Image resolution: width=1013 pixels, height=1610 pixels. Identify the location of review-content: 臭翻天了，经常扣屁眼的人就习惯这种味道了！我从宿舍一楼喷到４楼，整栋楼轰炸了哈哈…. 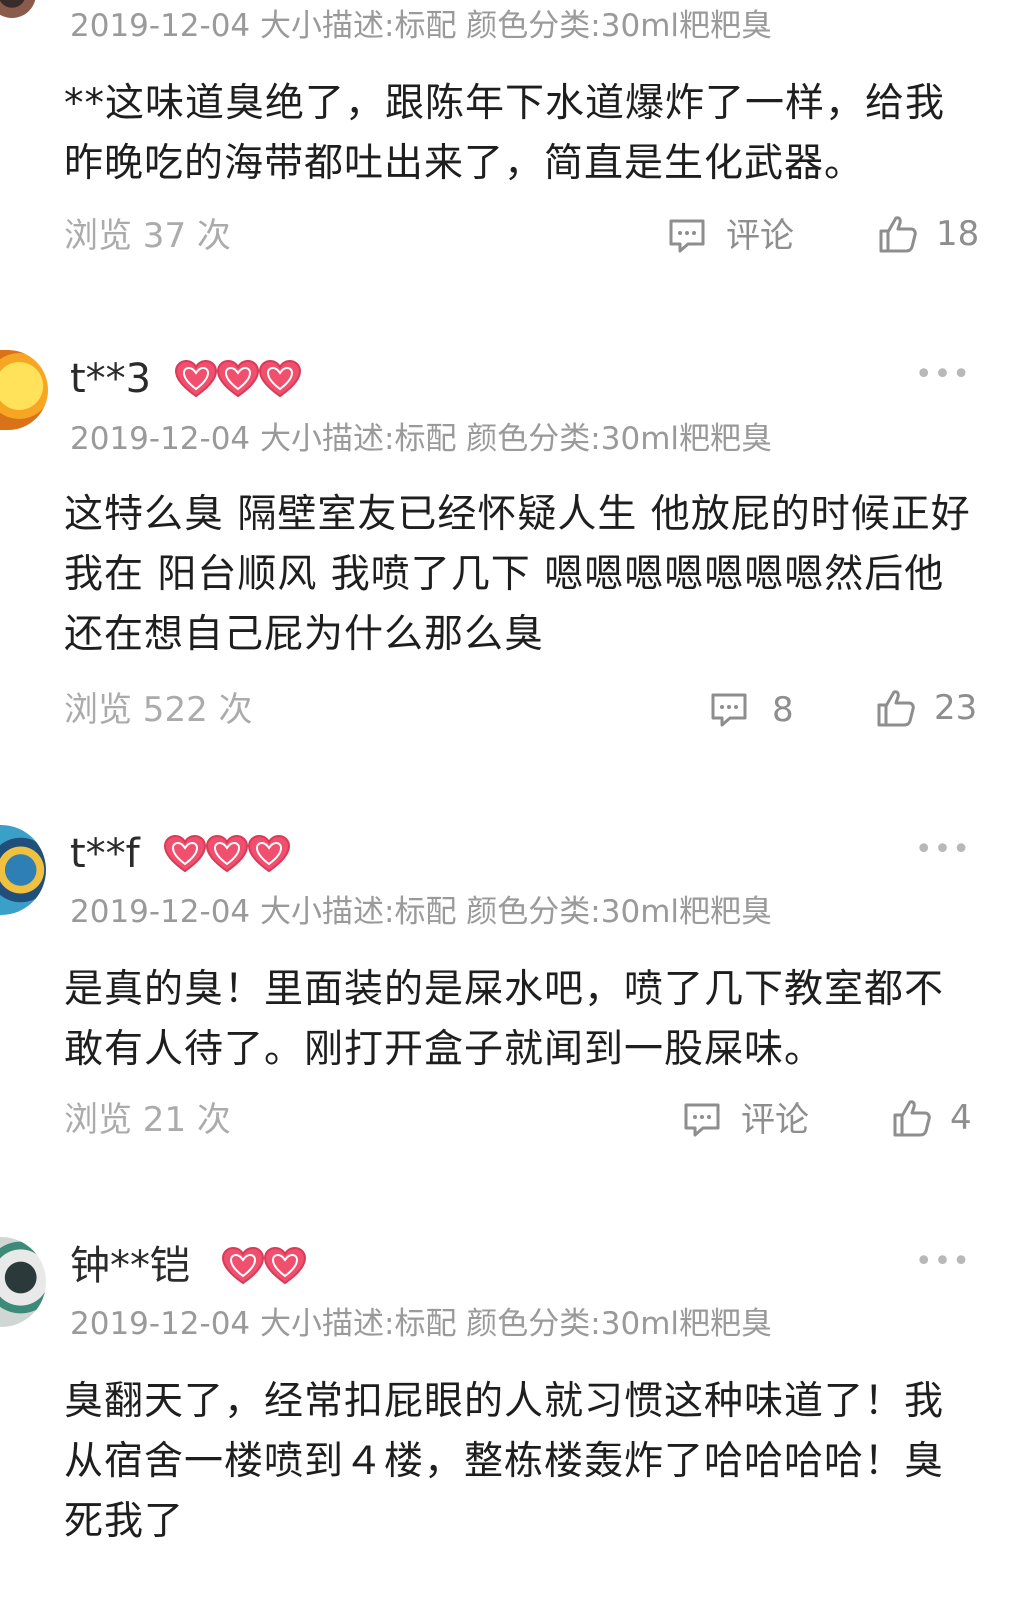
(504, 1461).